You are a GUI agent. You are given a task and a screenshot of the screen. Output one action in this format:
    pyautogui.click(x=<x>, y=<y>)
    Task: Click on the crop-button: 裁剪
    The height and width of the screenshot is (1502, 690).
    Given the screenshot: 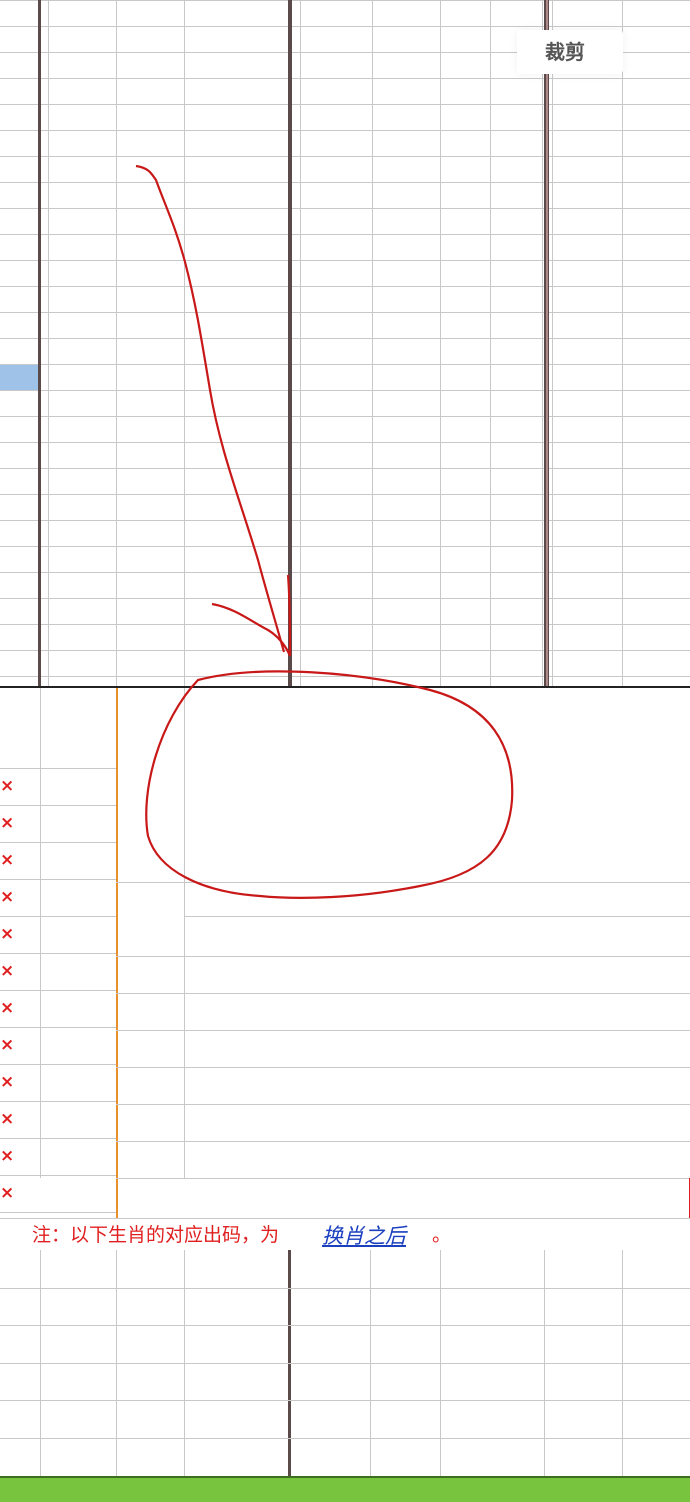 What is the action you would take?
    pyautogui.click(x=570, y=52)
    